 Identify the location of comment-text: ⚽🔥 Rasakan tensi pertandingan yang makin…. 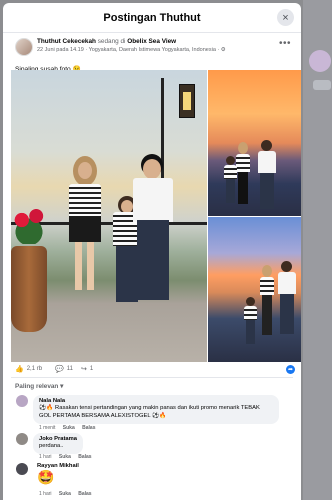
(149, 412).